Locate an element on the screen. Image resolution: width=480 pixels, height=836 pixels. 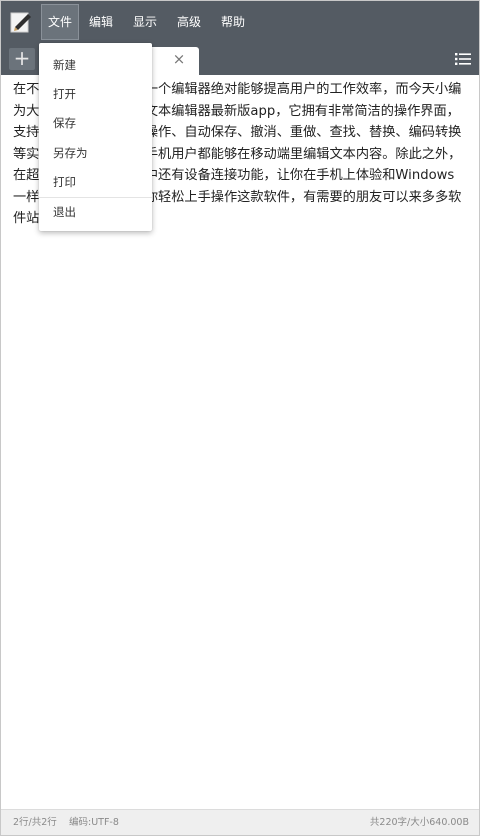
menu-view: 显示 is located at coordinates (145, 22).